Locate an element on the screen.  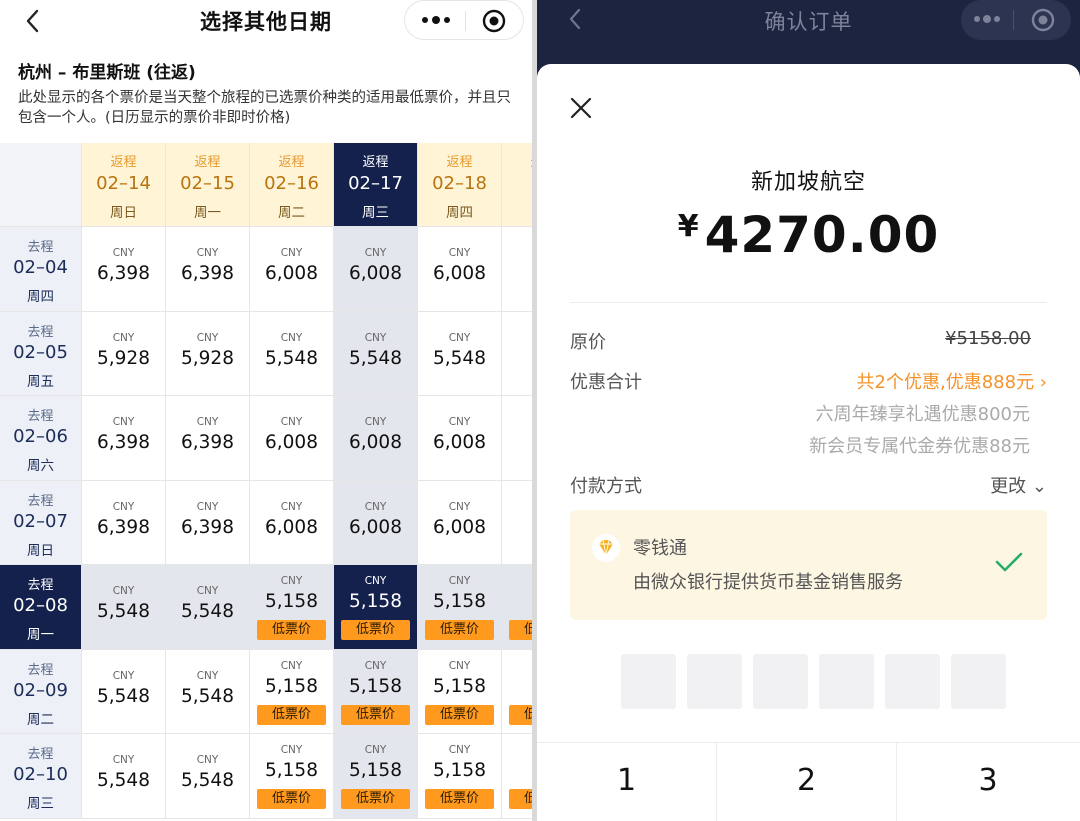
change-payment-button: 更改 ⌄ is located at coordinates (1018, 485).